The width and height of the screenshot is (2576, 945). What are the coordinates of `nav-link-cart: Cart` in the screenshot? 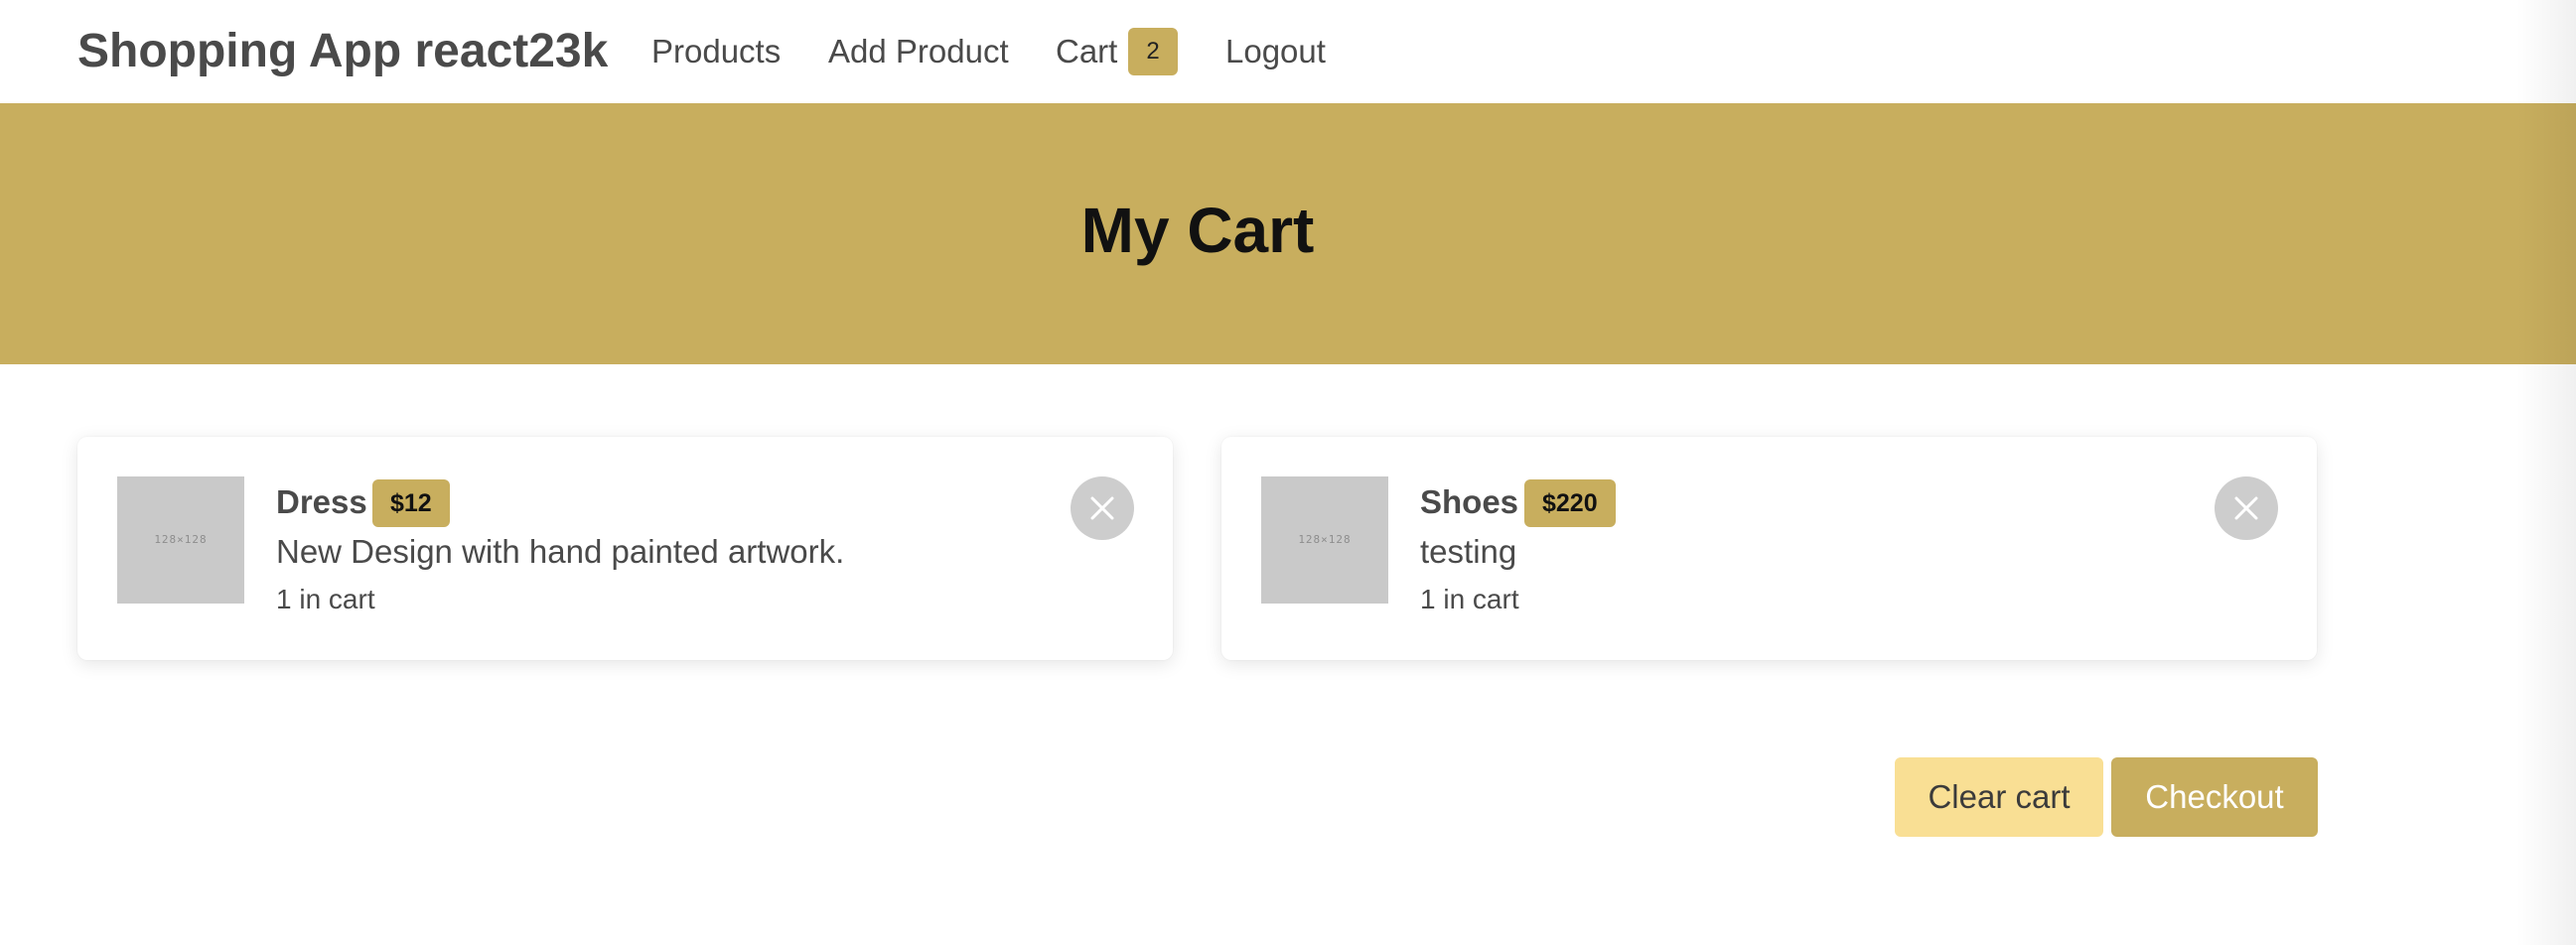 It's located at (1087, 51).